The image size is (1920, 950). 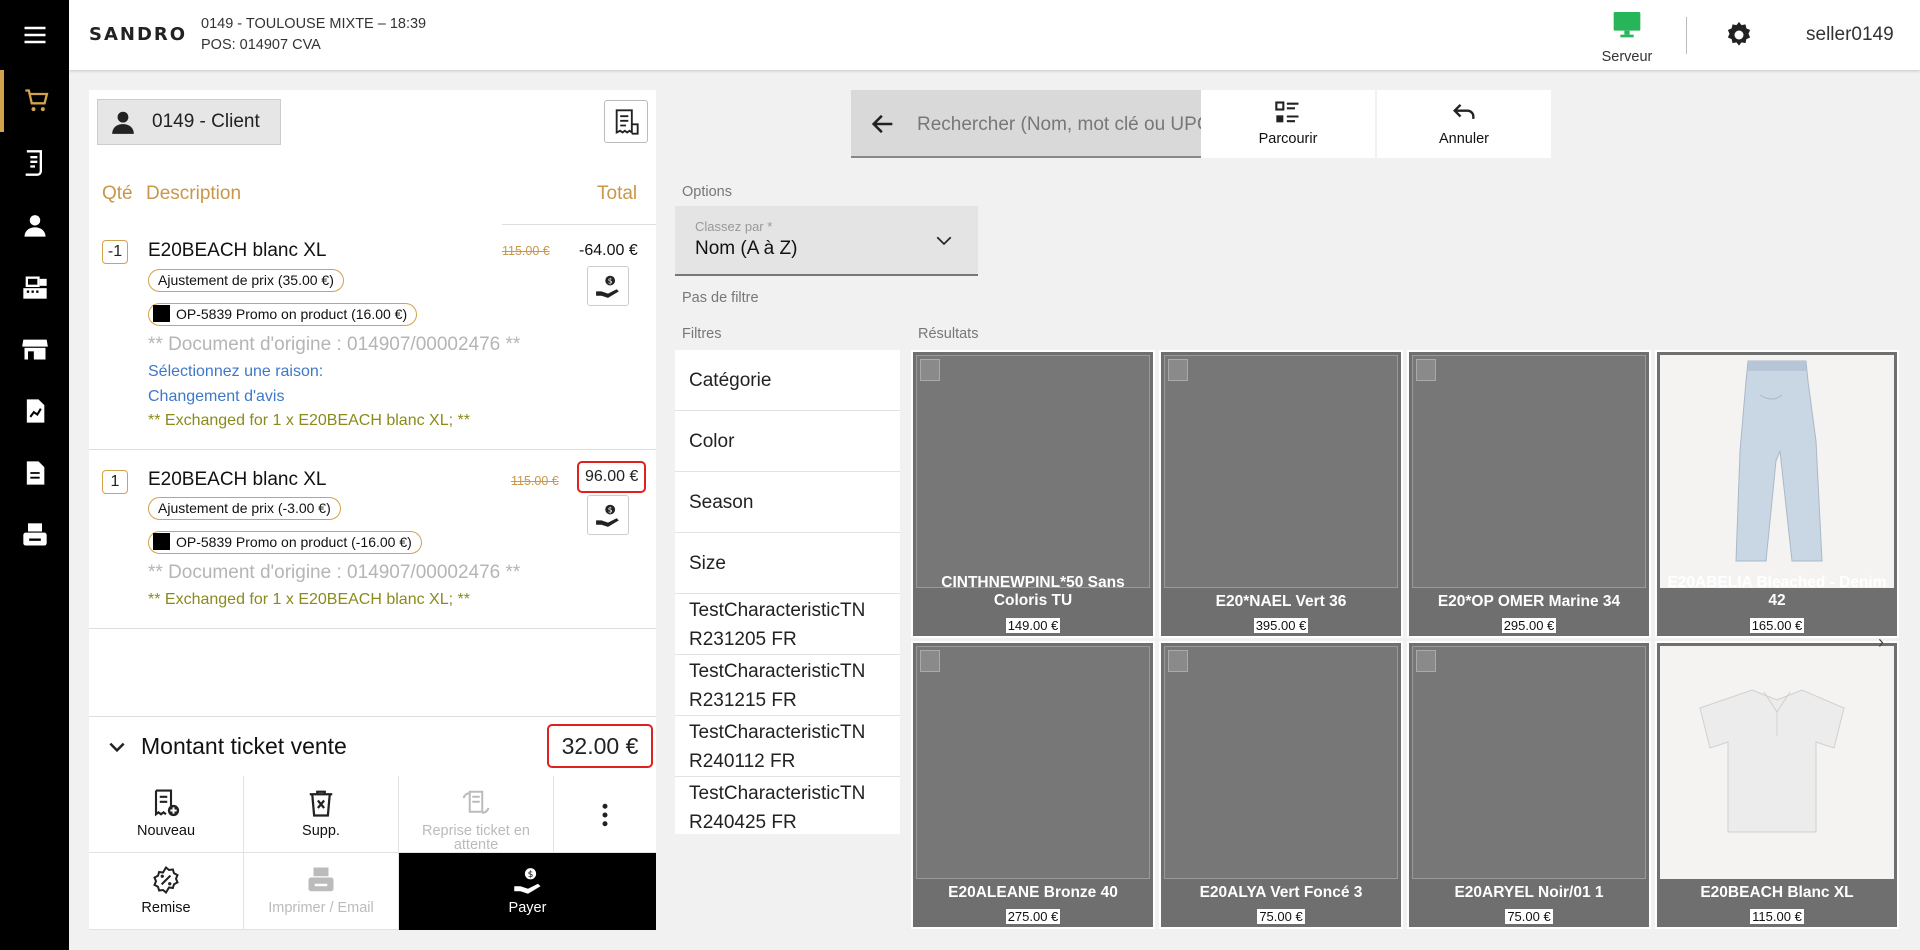 I want to click on nav-documents, so click(x=34, y=473).